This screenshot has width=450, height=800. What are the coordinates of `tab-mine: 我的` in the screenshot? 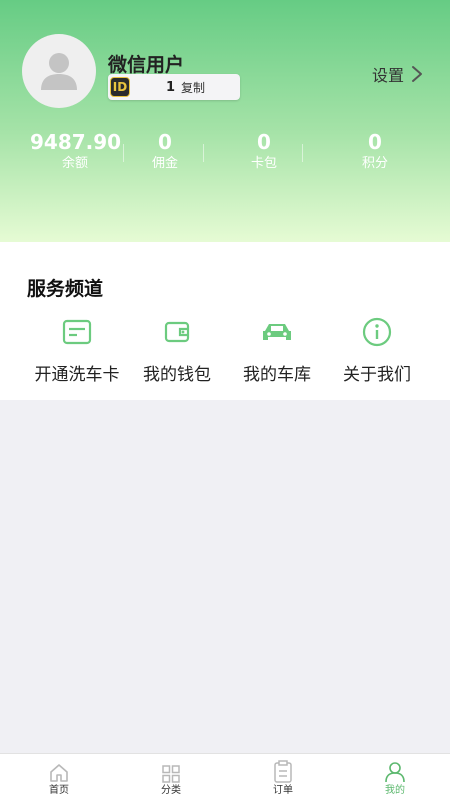 It's located at (394, 777).